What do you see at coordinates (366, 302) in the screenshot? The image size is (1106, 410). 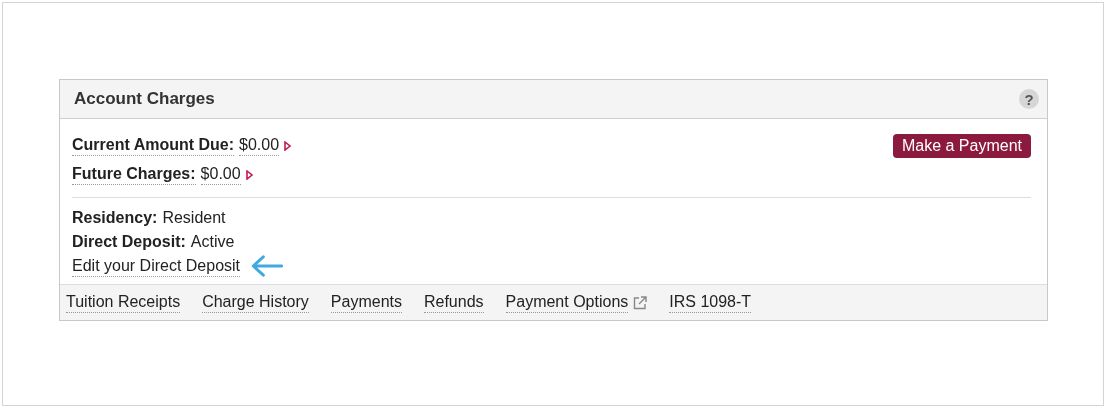 I see `footer-link: Payments` at bounding box center [366, 302].